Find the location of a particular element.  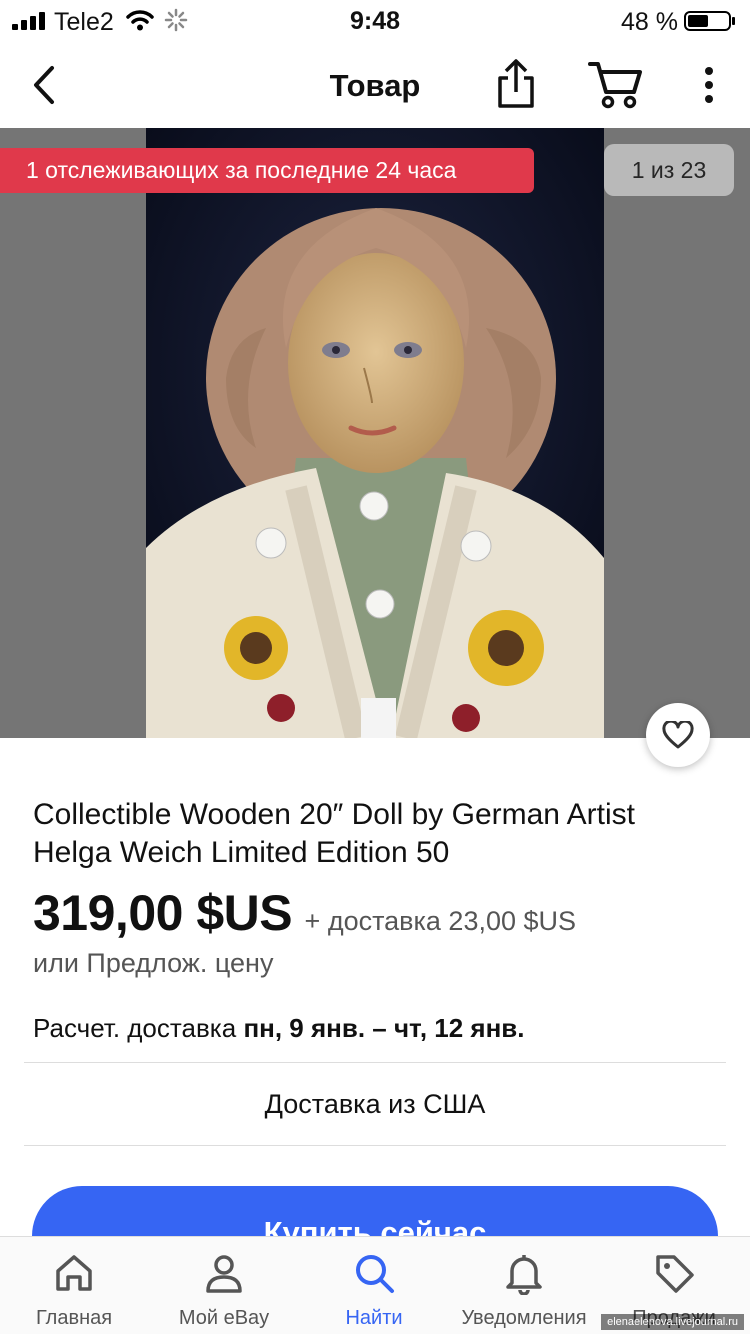

delivery-label: Расчет. доставка is located at coordinates (135, 1028).